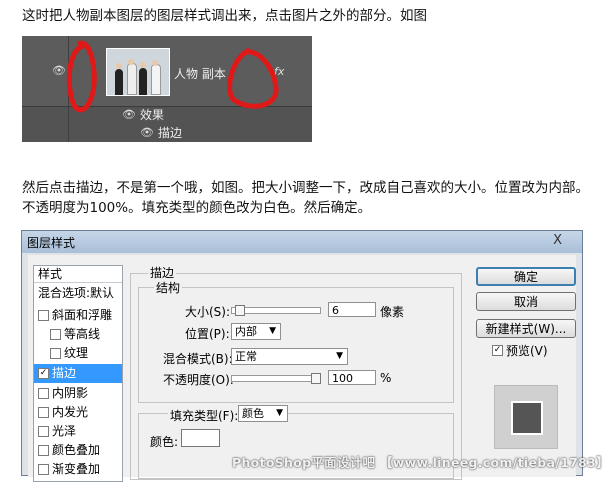  What do you see at coordinates (43, 469) in the screenshot?
I see `gradient-overlay-checkbox` at bounding box center [43, 469].